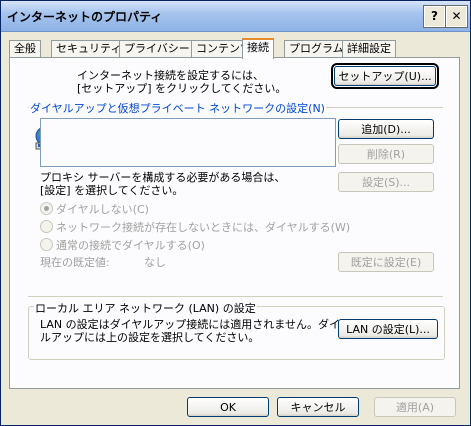 This screenshot has width=471, height=426. What do you see at coordinates (145, 308) in the screenshot?
I see `lan-group-title: ローカル エリア ネットワーク (LAN) の設定` at bounding box center [145, 308].